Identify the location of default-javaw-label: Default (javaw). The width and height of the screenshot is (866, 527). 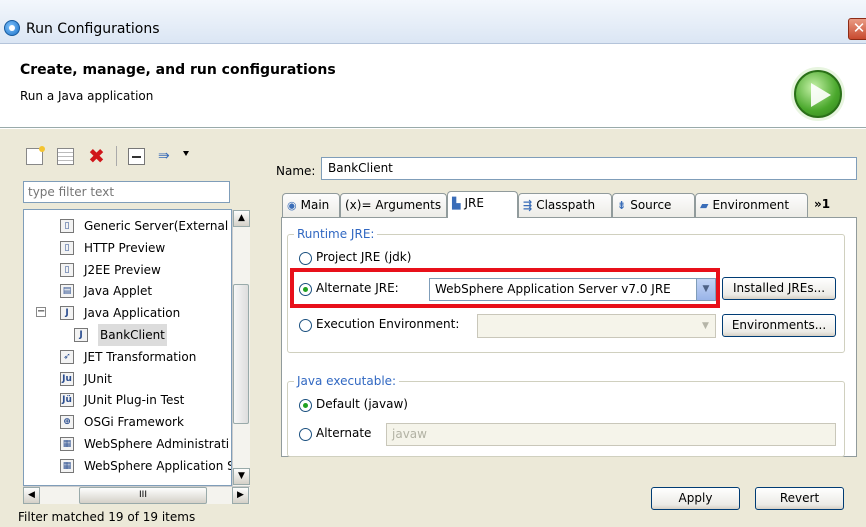
(362, 404).